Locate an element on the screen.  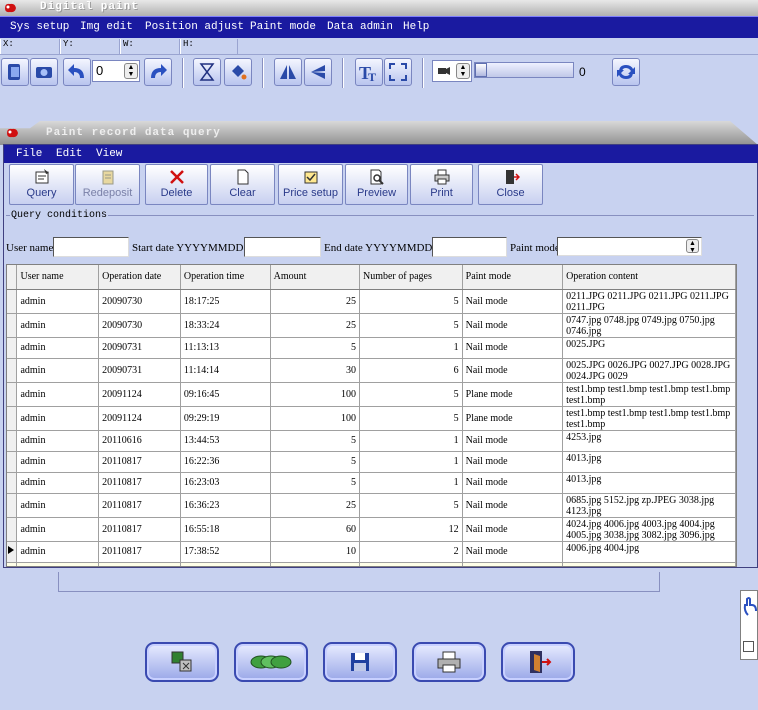
table-cell: Plane mode is located at coordinates (513, 394).